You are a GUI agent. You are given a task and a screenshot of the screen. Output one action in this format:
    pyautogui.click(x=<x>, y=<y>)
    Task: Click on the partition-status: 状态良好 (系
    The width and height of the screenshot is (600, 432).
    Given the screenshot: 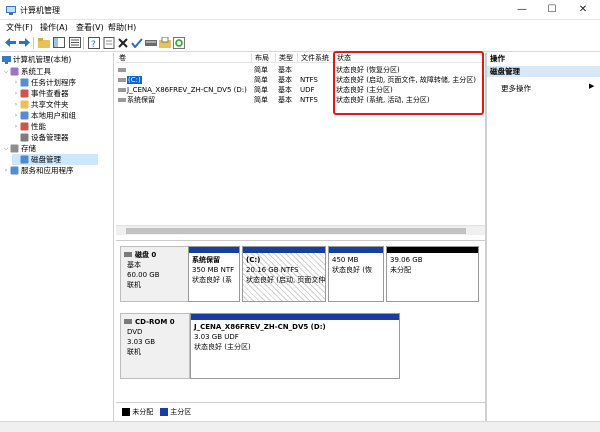 What is the action you would take?
    pyautogui.click(x=212, y=280)
    